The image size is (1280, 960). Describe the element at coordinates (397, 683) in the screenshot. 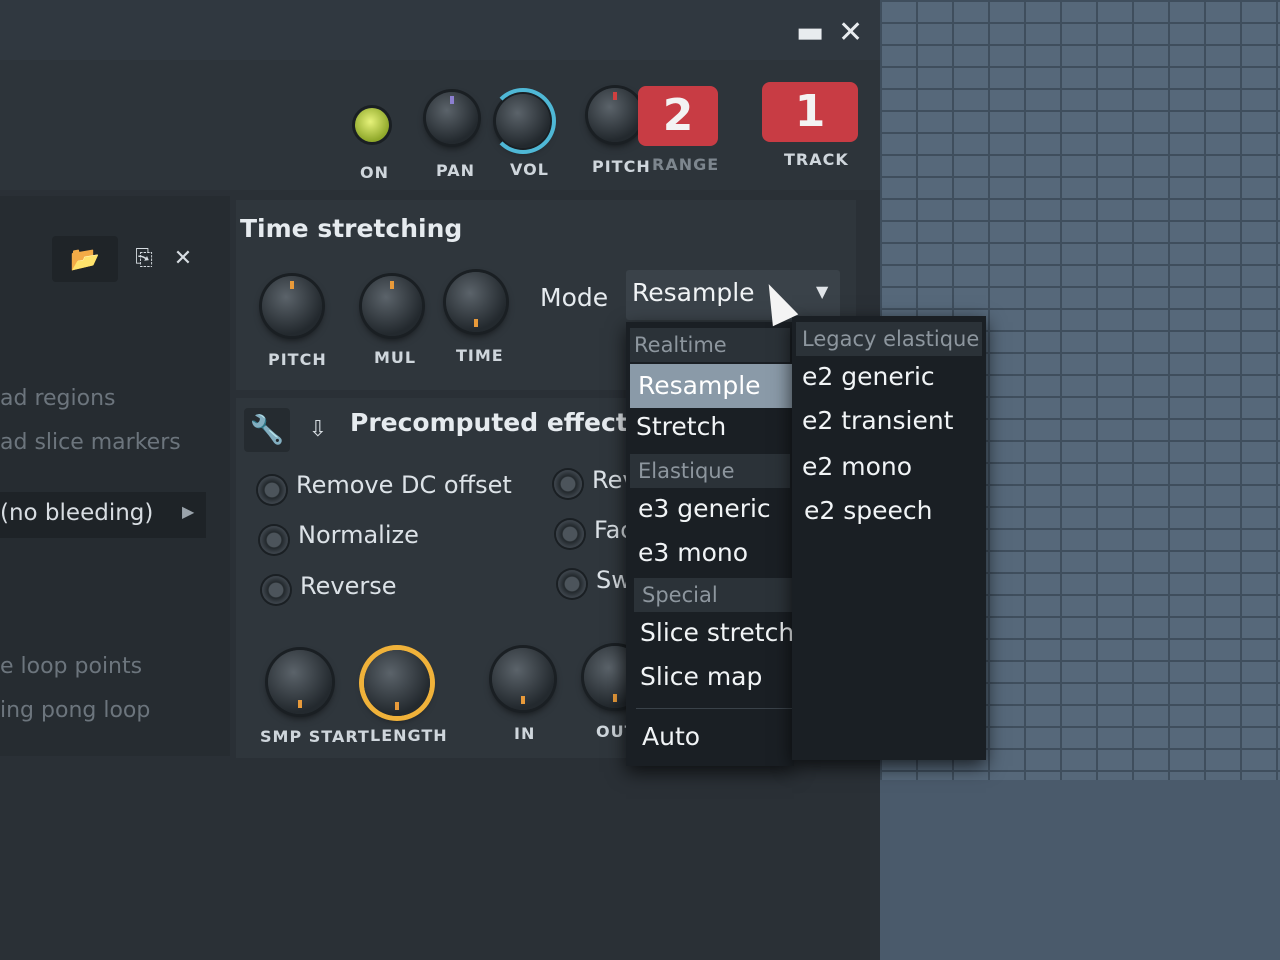

I see `length-knob` at that location.